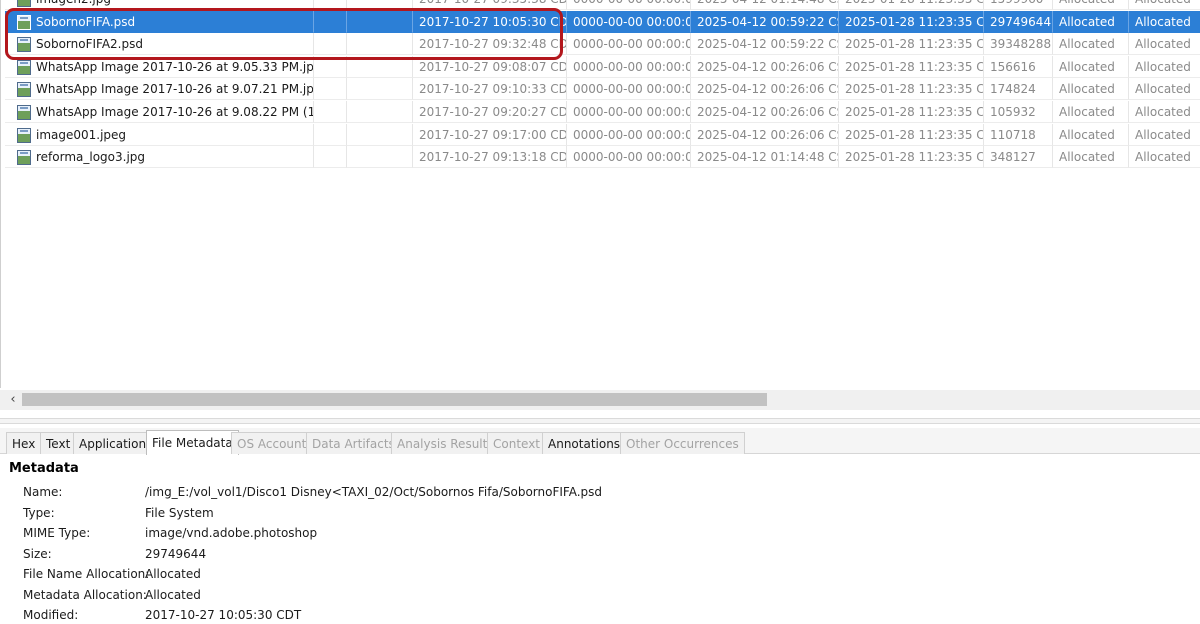  What do you see at coordinates (493, 112) in the screenshot?
I see `table-cell-text: 2017-10-27 09:20:27 CDT` at bounding box center [493, 112].